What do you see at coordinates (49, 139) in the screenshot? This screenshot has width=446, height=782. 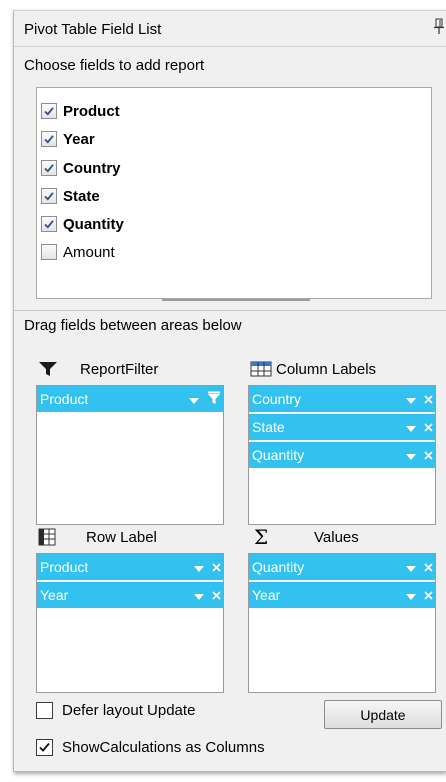 I see `field-year-checkbox` at bounding box center [49, 139].